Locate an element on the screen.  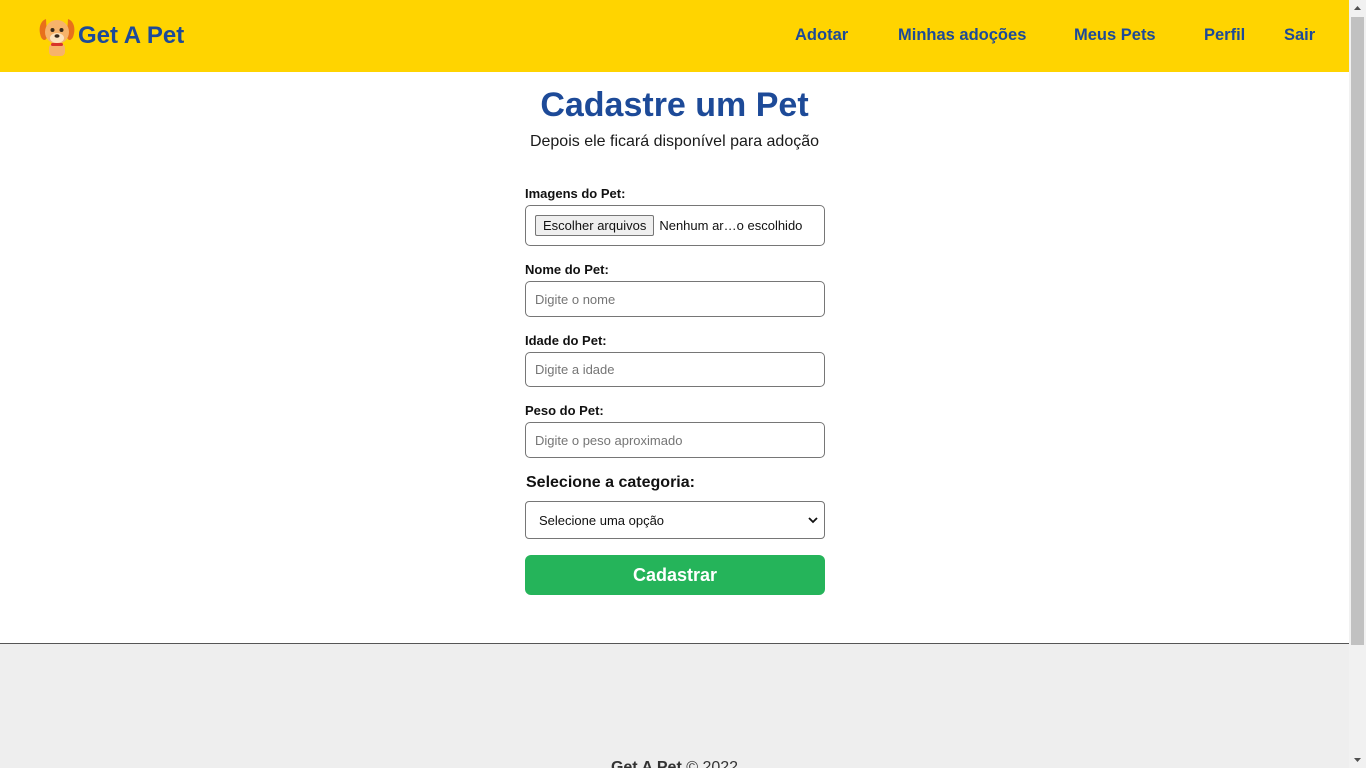
choose-files-button: Escolher arquivos is located at coordinates (595, 225).